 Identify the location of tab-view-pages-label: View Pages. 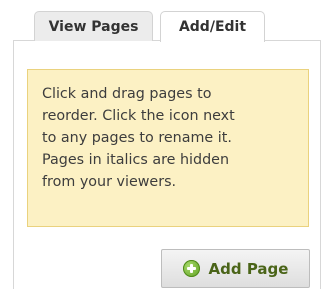
(93, 26).